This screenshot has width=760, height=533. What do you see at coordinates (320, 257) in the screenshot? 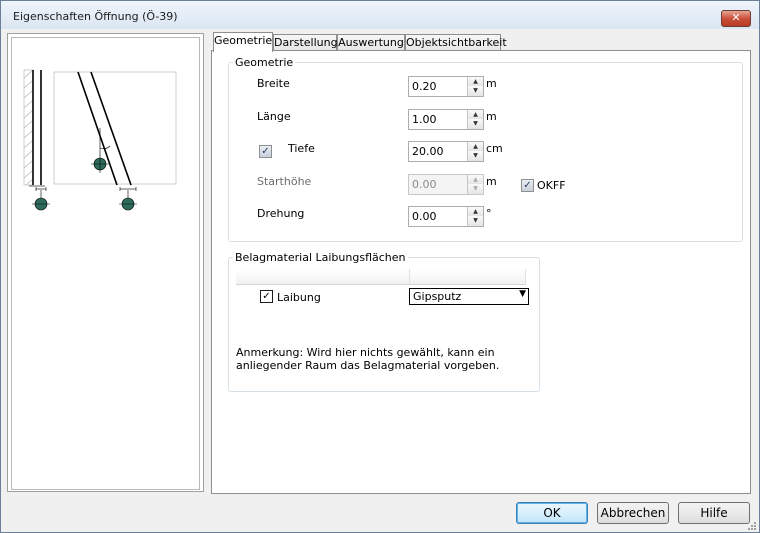
I see `belag-group-label: Belagmaterial Laibungsflächen` at bounding box center [320, 257].